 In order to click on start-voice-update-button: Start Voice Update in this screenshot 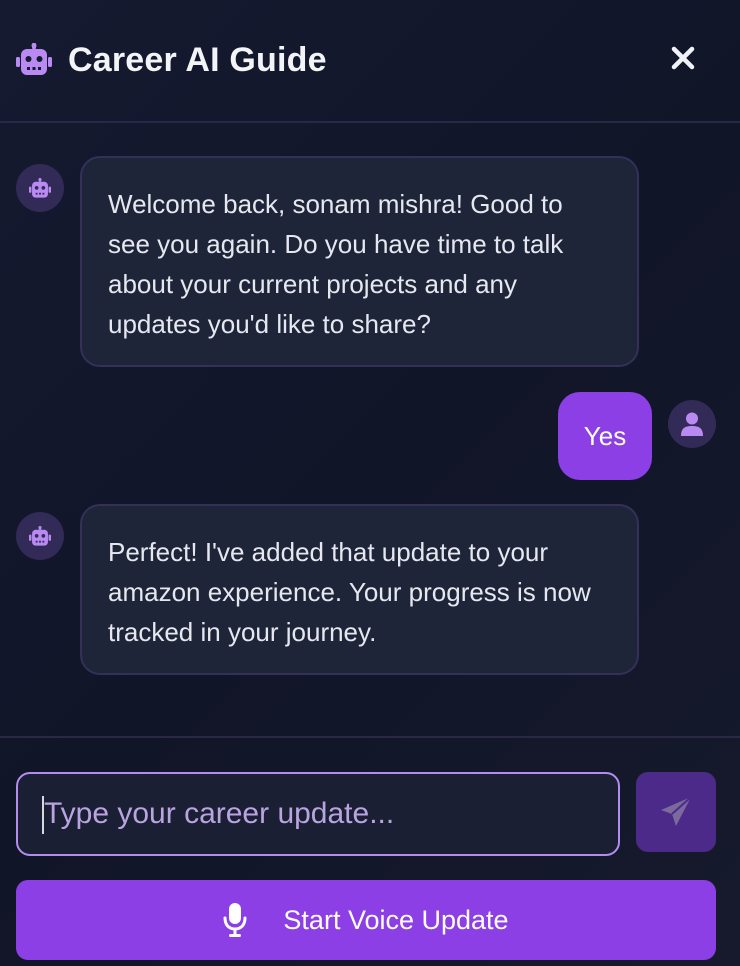, I will do `click(366, 920)`.